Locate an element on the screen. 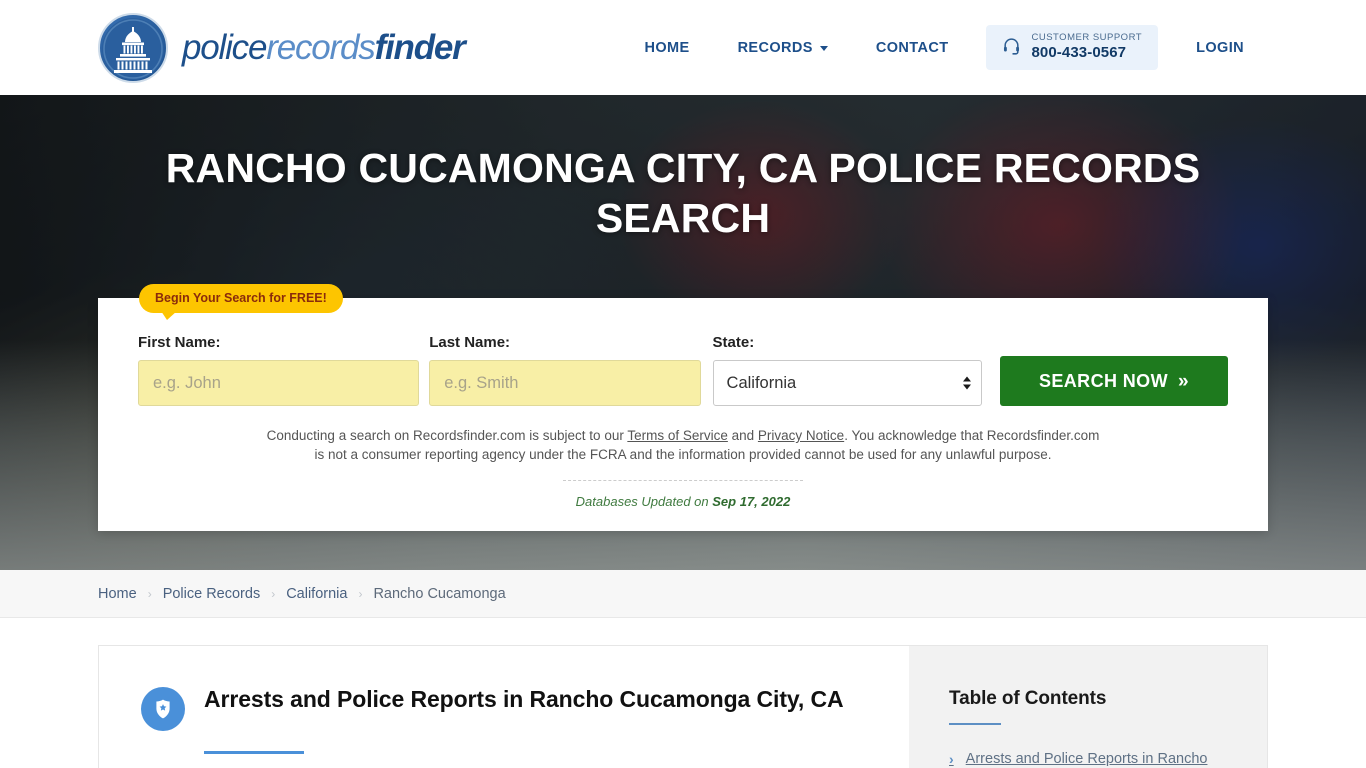  headset-icon is located at coordinates (1011, 48).